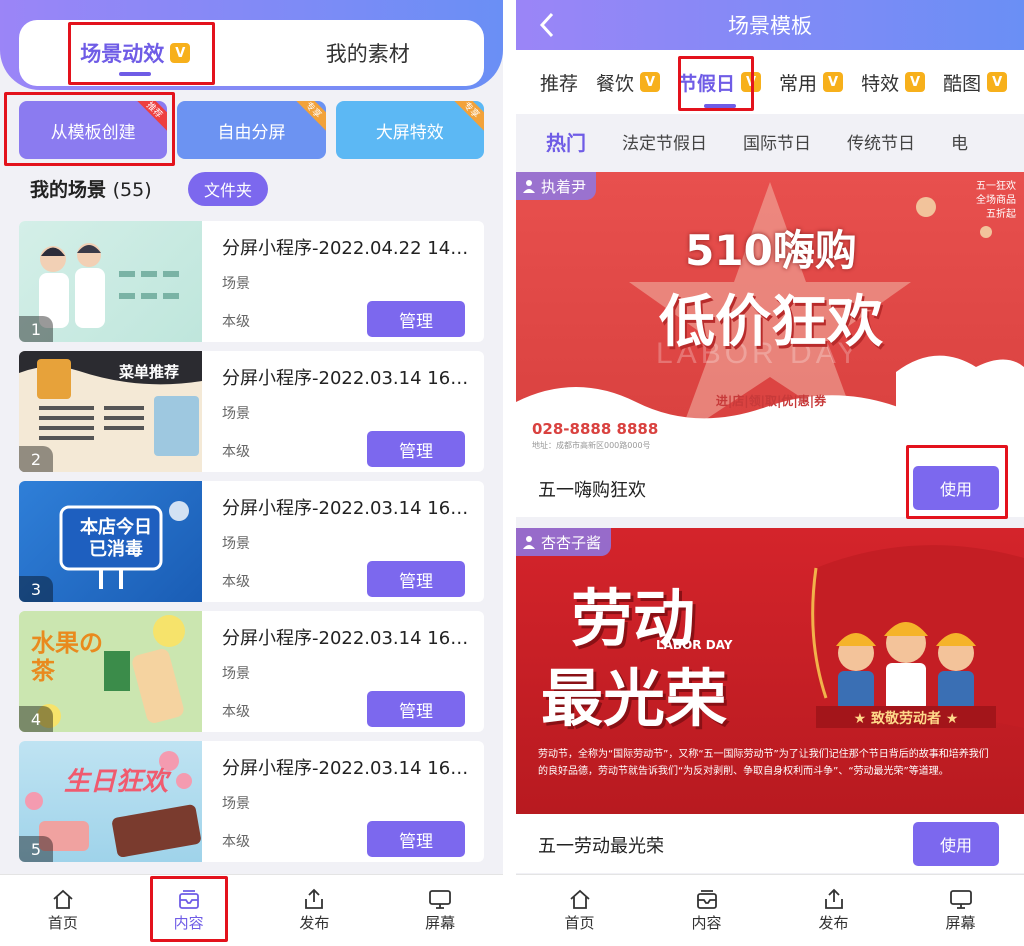 Image resolution: width=1024 pixels, height=946 pixels. I want to click on content-icon, so click(706, 899).